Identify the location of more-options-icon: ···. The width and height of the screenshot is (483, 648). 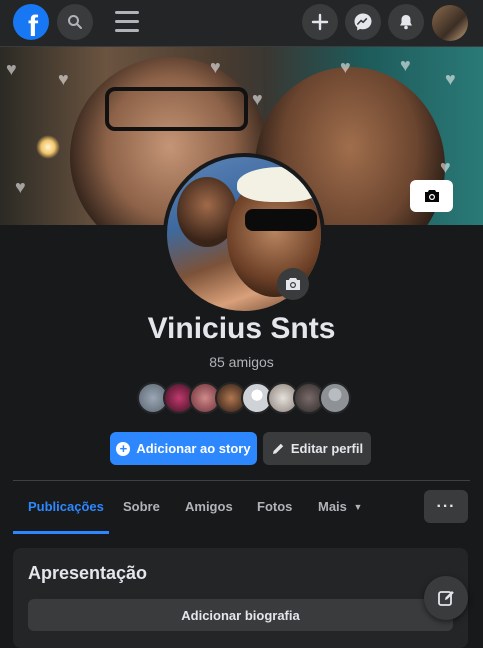
(446, 506).